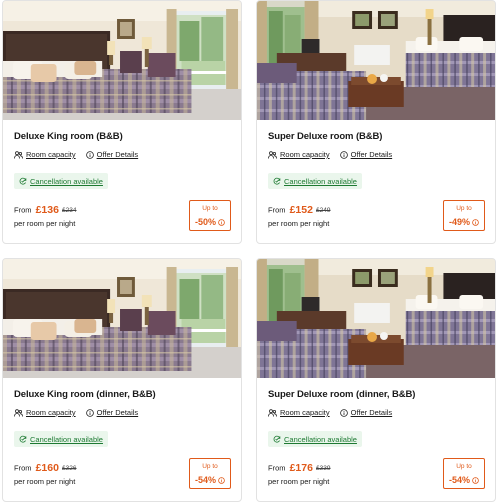  What do you see at coordinates (85, 394) in the screenshot?
I see `room-title: Deluxe King room (dinner, B&B)` at bounding box center [85, 394].